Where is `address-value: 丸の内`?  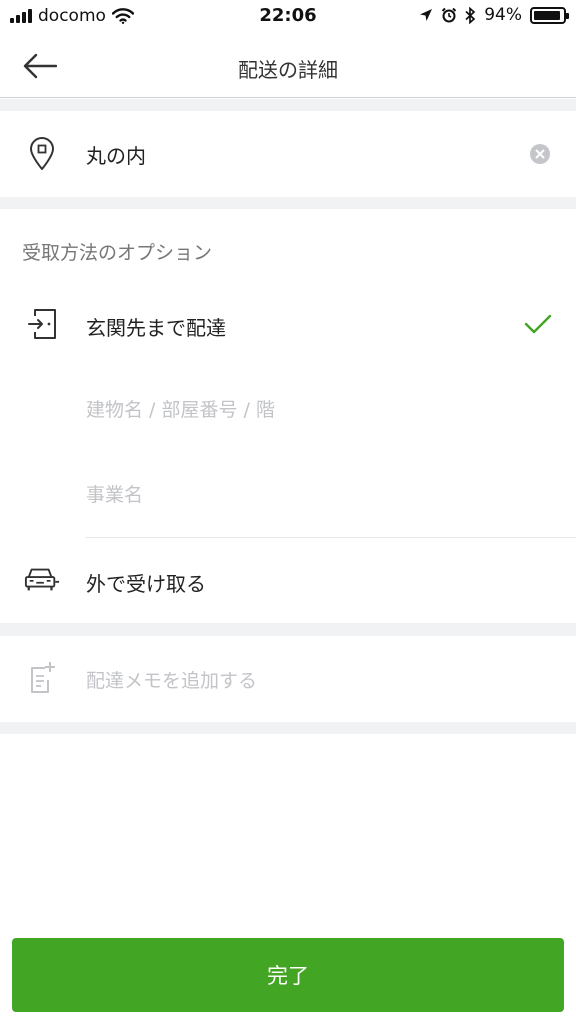
address-value: 丸の内 is located at coordinates (116, 154).